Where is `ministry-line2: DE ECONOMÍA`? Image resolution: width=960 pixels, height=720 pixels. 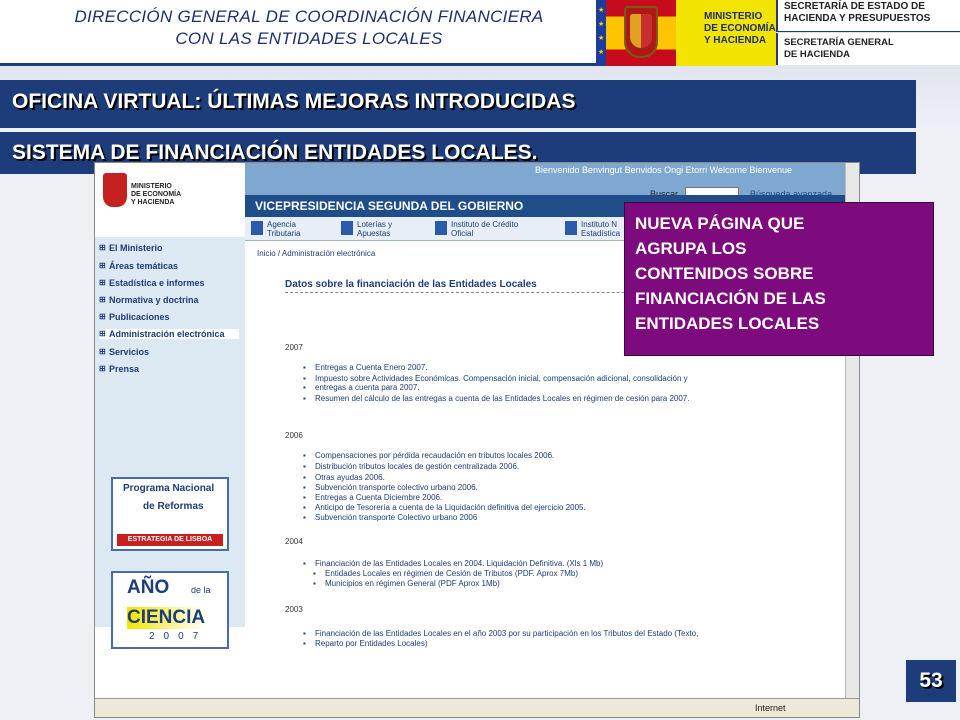
ministry-line2: DE ECONOMÍA is located at coordinates (740, 28).